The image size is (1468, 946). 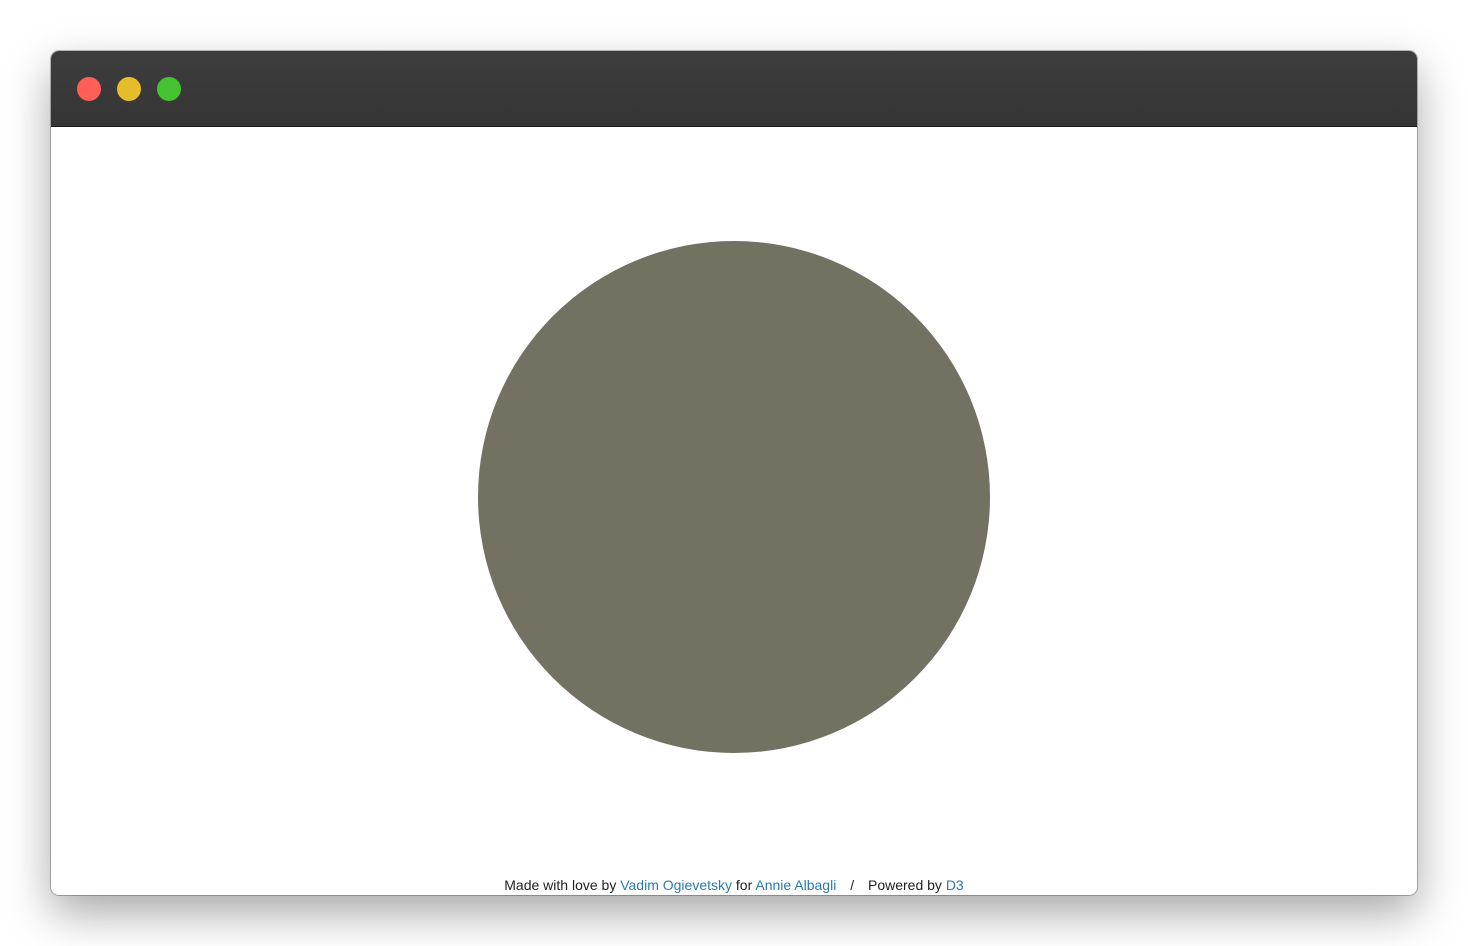 I want to click on maximize-window-button, so click(x=169, y=89).